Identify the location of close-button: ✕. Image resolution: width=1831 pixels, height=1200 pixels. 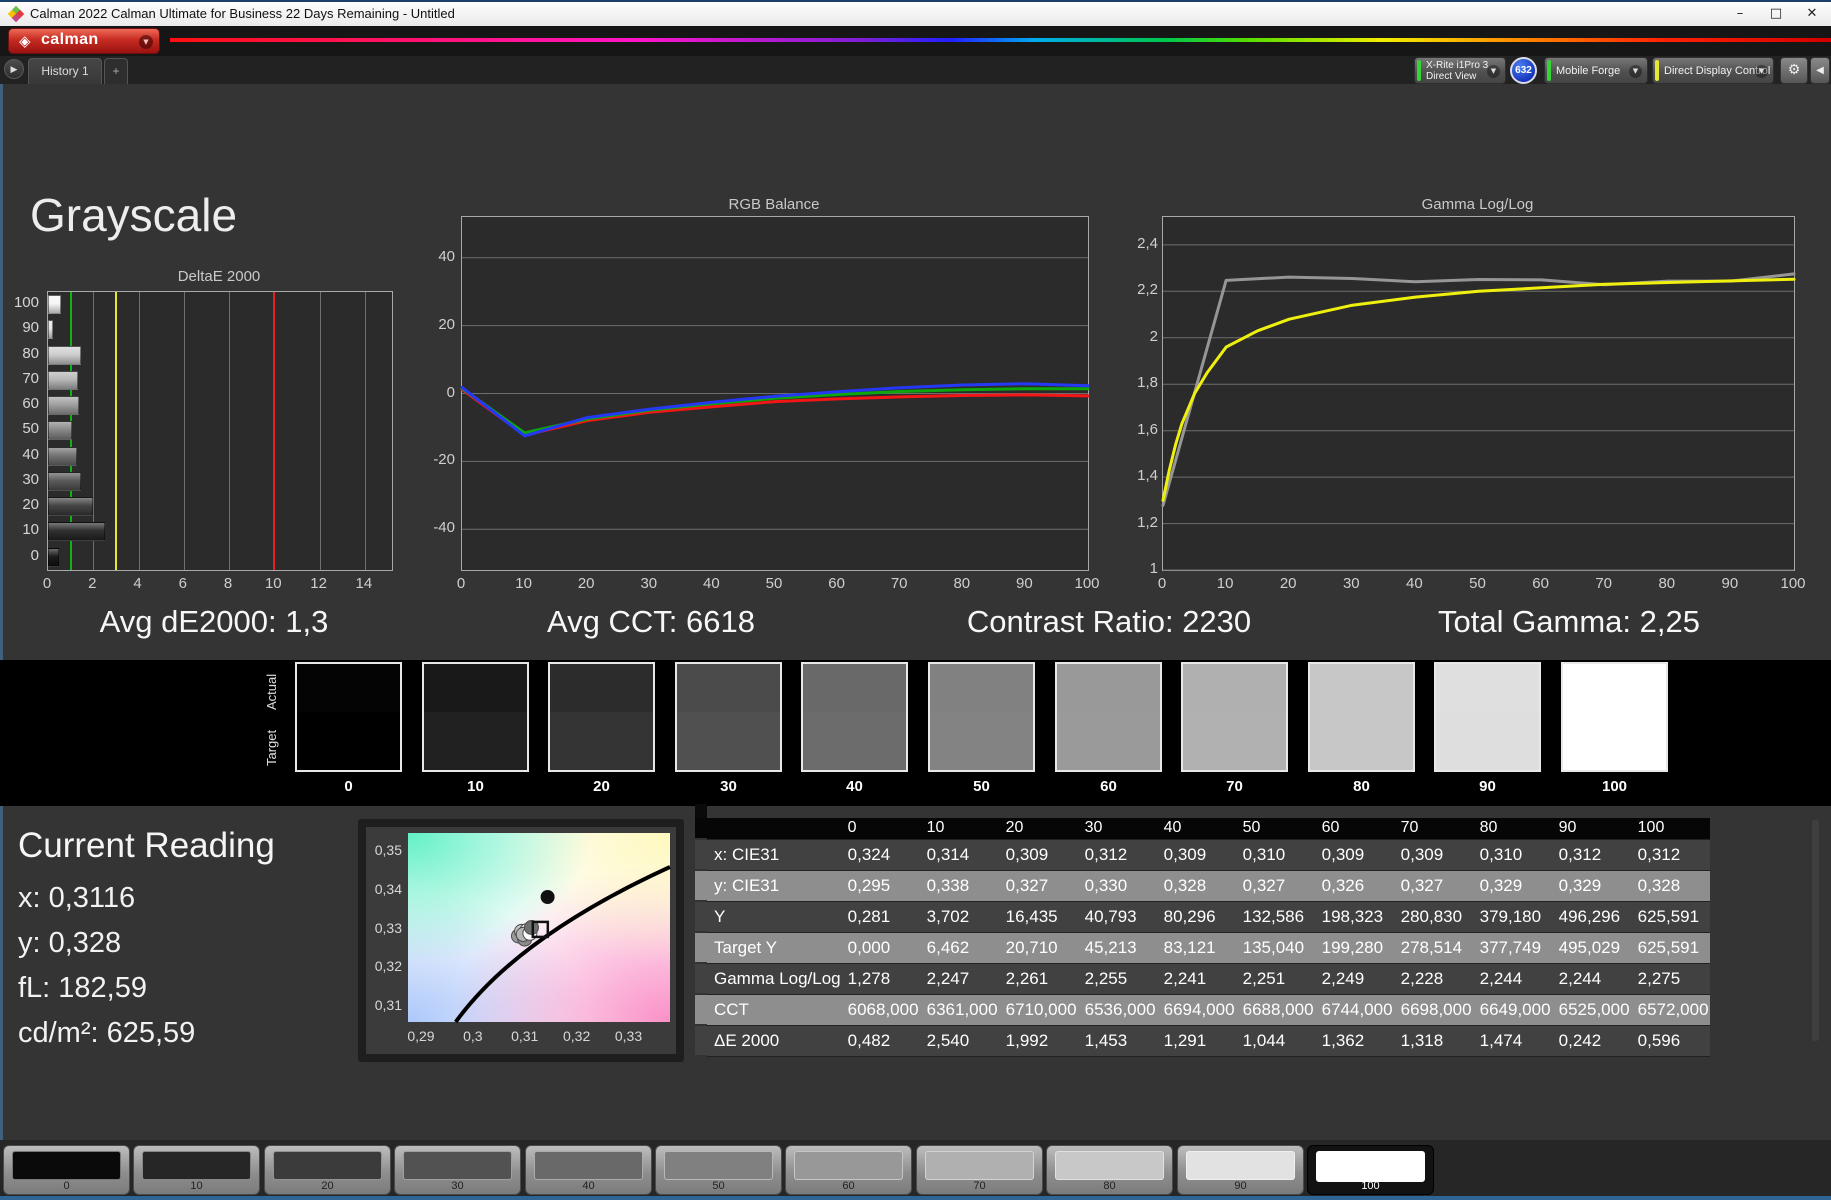
(1812, 14).